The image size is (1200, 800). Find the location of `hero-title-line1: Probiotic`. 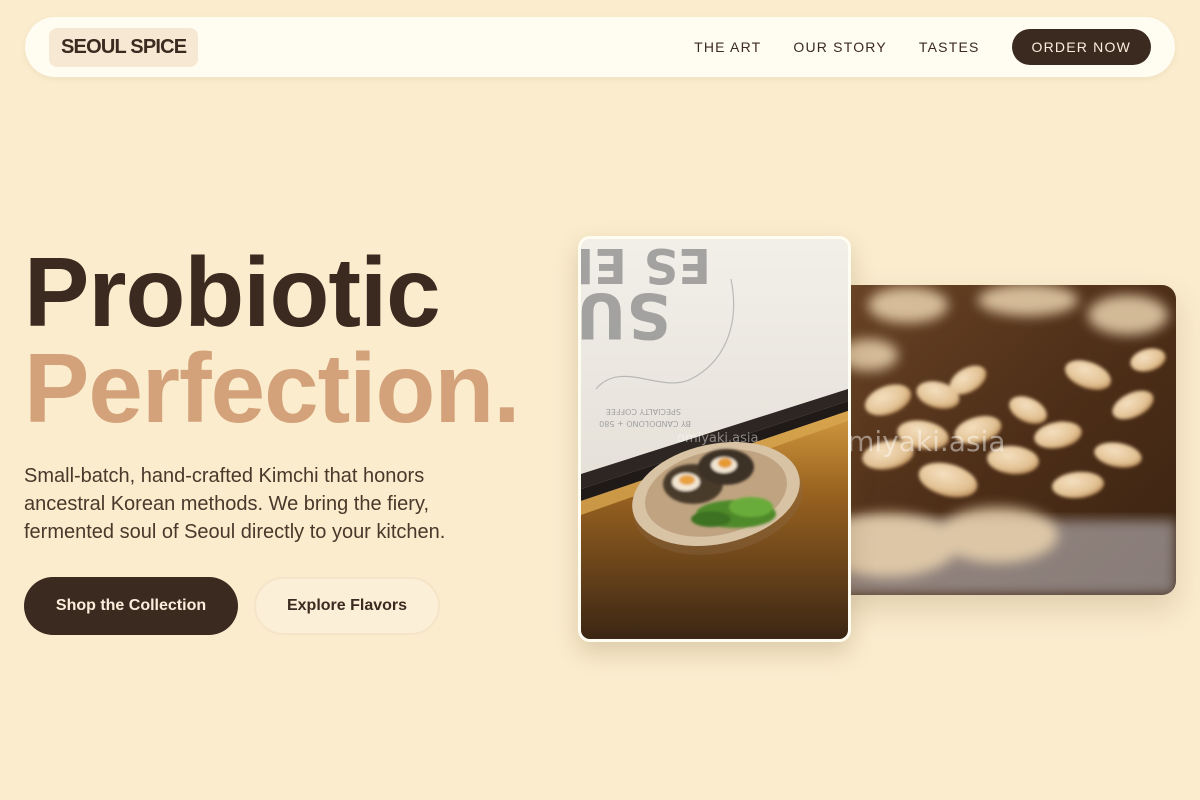

hero-title-line1: Probiotic is located at coordinates (232, 292).